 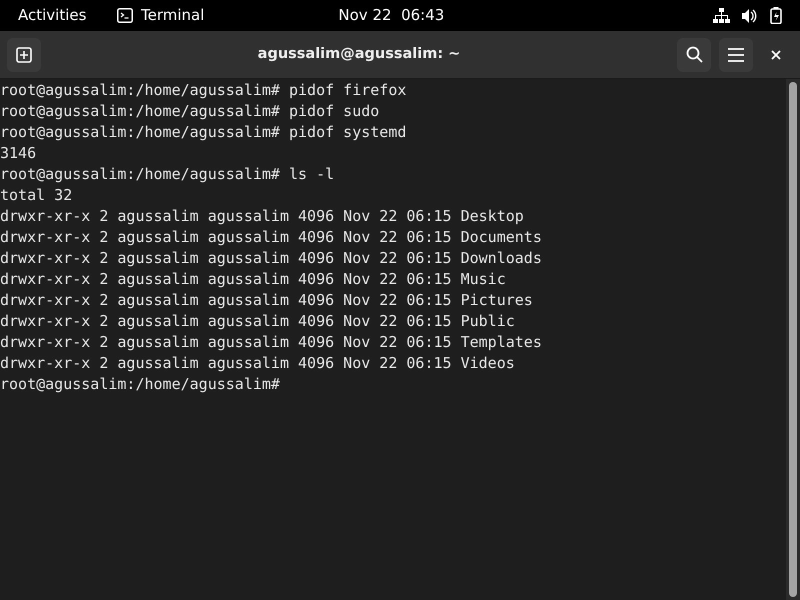 I want to click on new-tab-button, so click(x=24, y=55).